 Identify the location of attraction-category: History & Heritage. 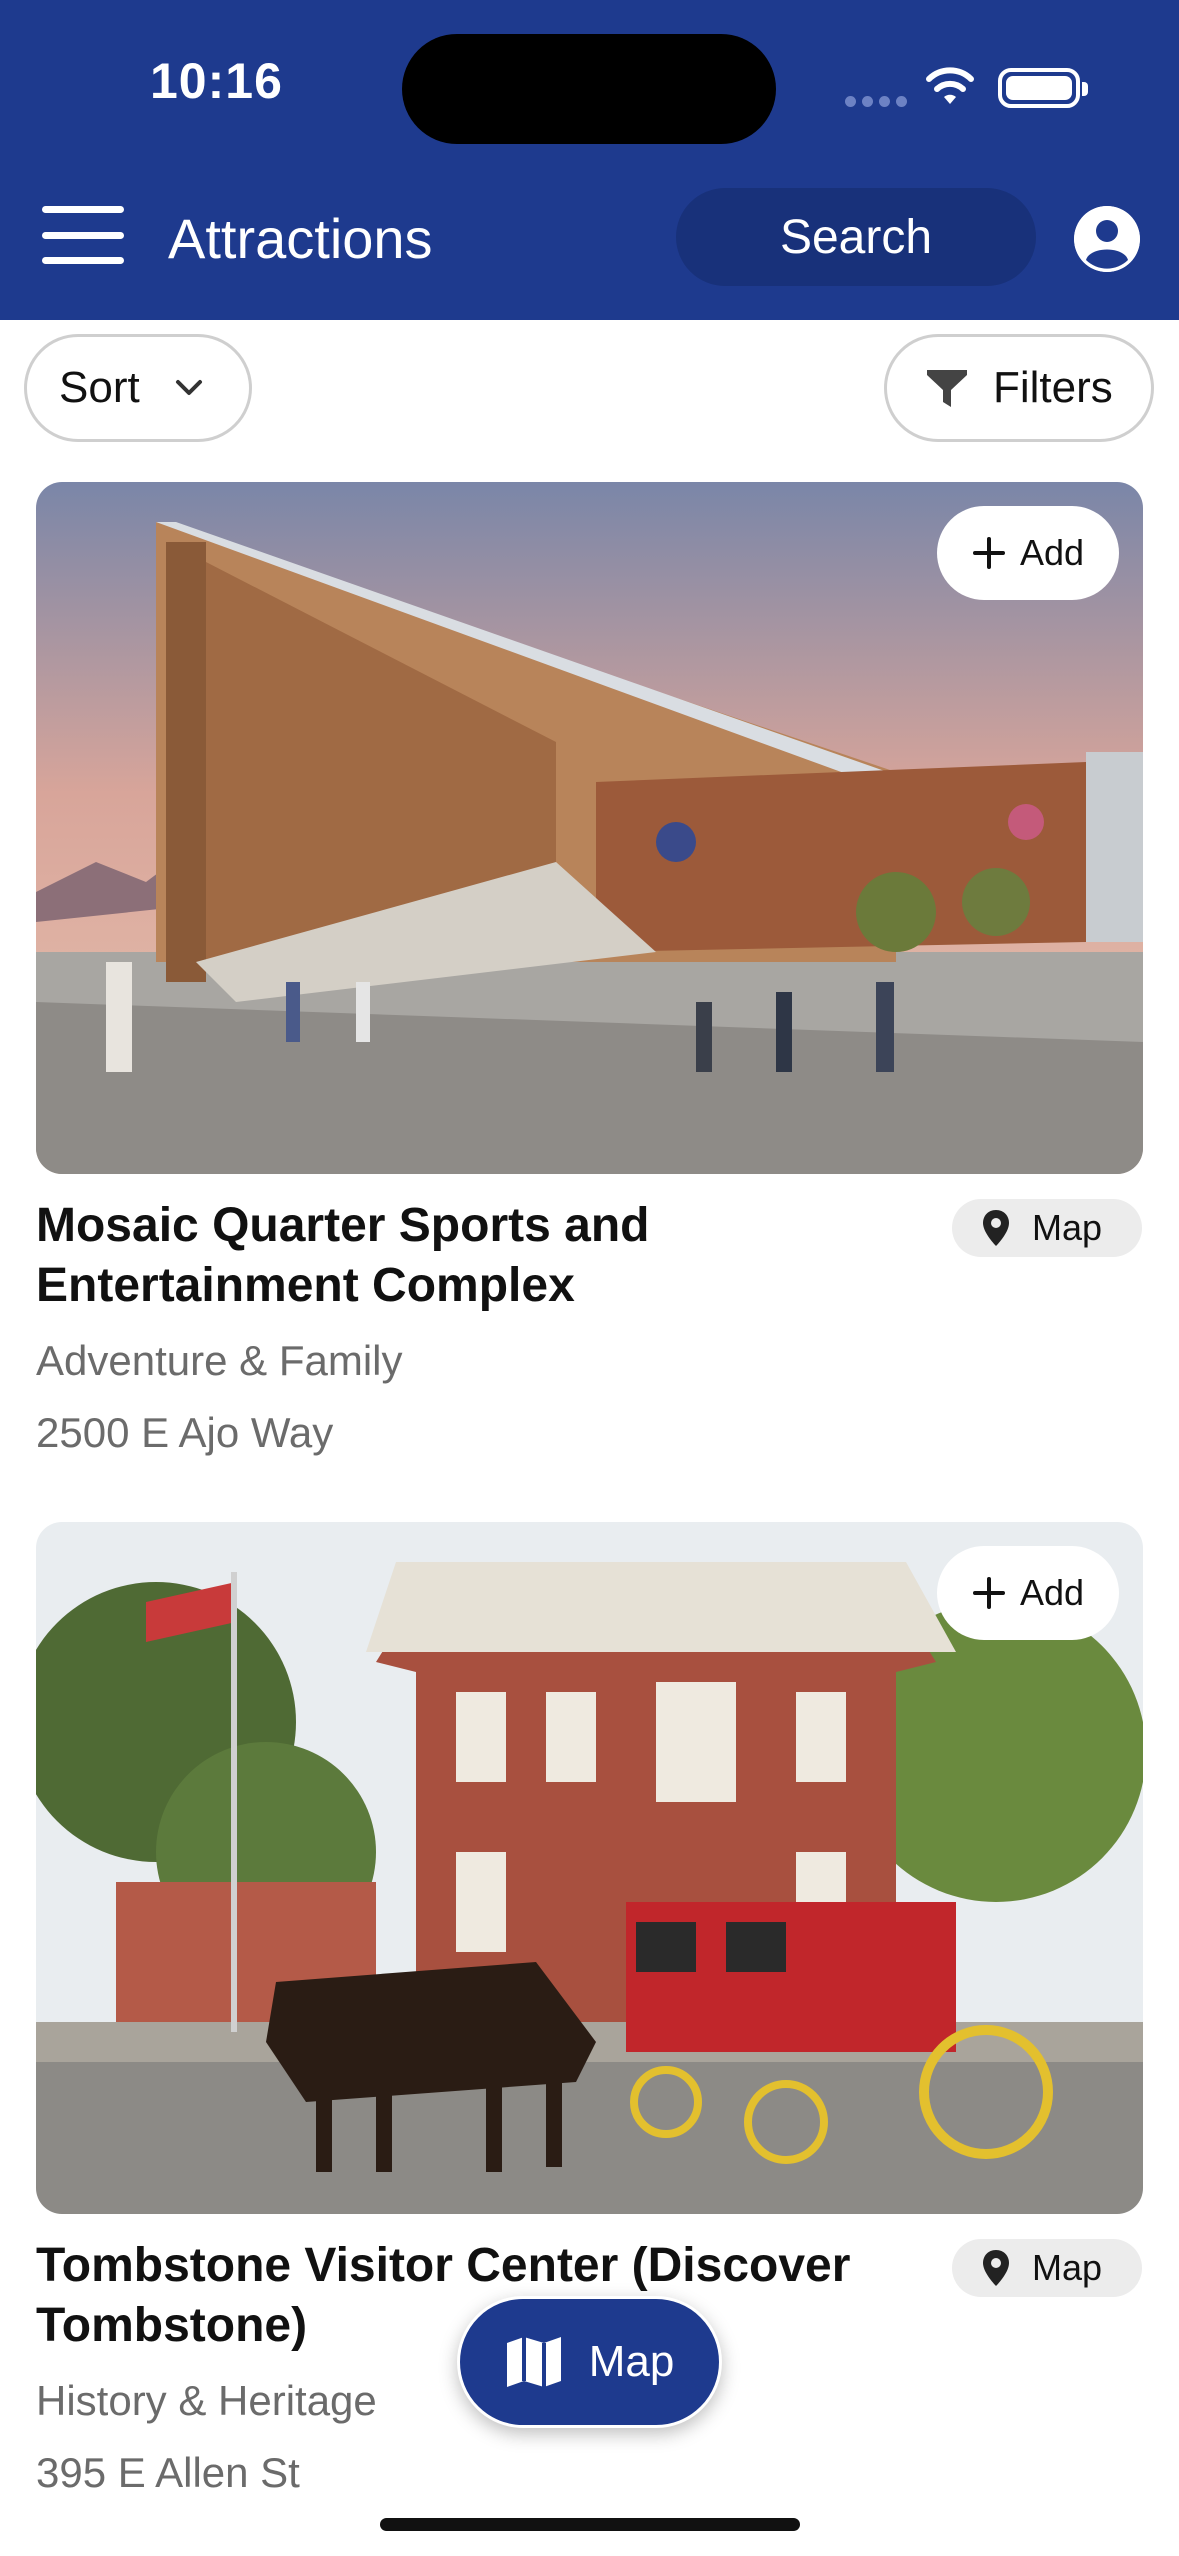
(206, 2400).